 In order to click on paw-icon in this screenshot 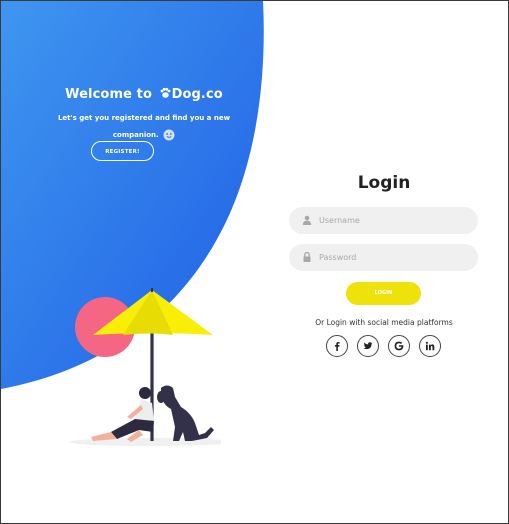, I will do `click(165, 92)`.